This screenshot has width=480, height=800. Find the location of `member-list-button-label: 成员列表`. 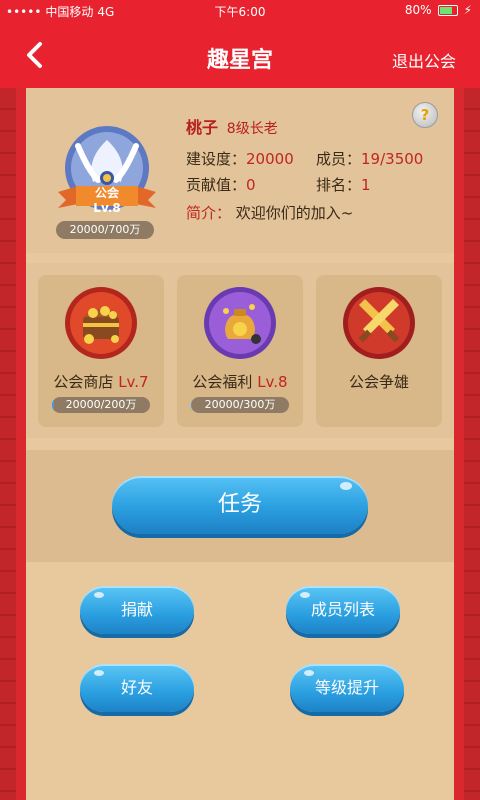

member-list-button-label: 成员列表 is located at coordinates (342, 609).